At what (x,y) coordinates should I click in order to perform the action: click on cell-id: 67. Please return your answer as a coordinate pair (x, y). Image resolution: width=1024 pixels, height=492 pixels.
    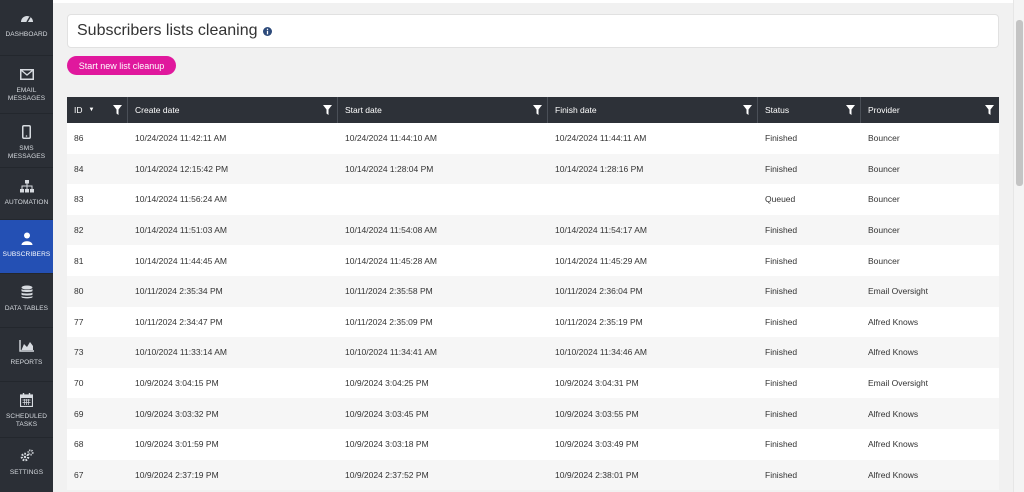
    Looking at the image, I should click on (79, 474).